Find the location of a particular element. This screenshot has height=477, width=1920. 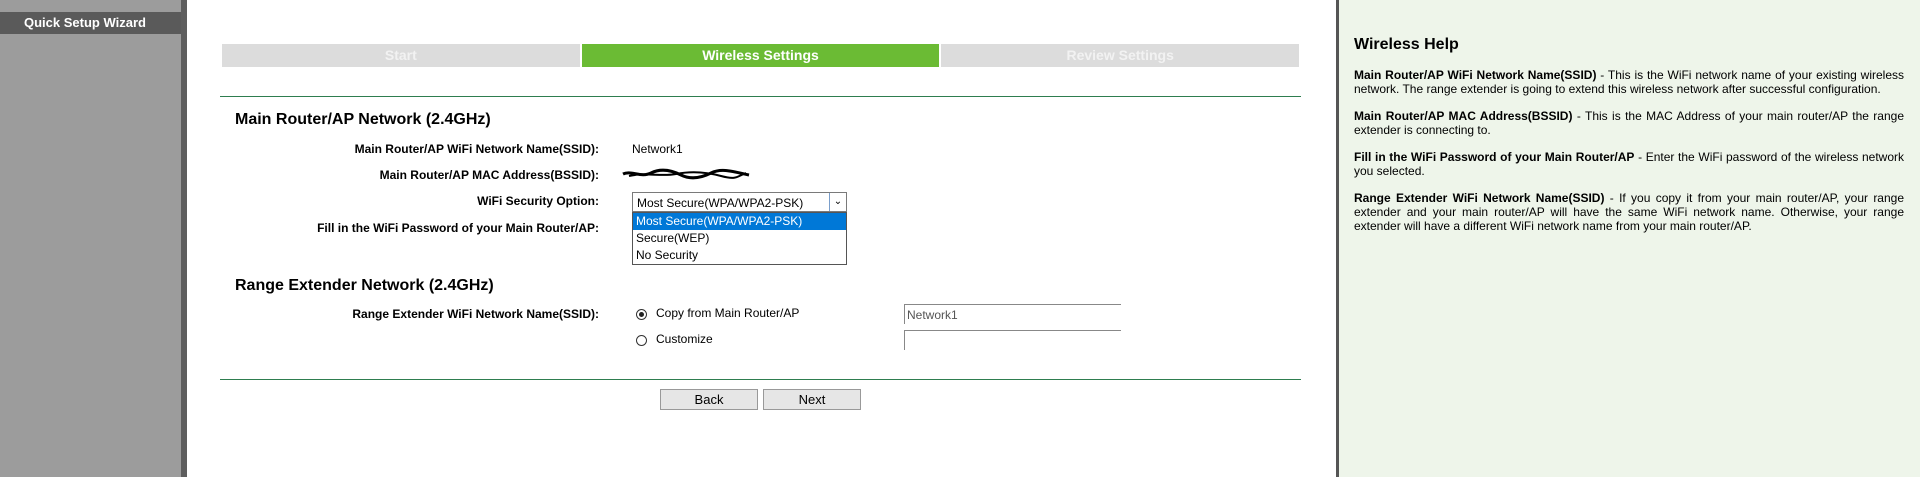

extender-ssid-label: Range Extender WiFi Network Name(SSID): is located at coordinates (475, 314).